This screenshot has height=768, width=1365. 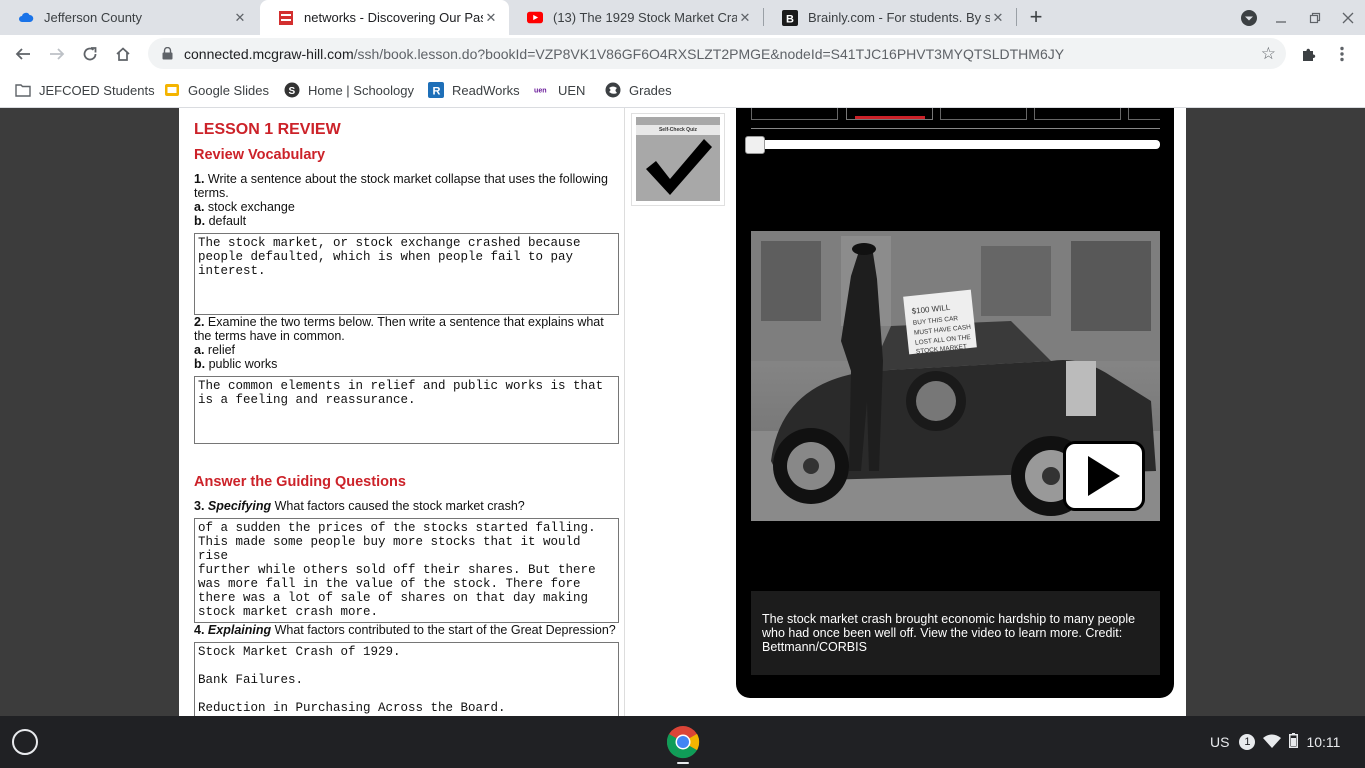 What do you see at coordinates (1247, 742) in the screenshot?
I see `notification-count: 1` at bounding box center [1247, 742].